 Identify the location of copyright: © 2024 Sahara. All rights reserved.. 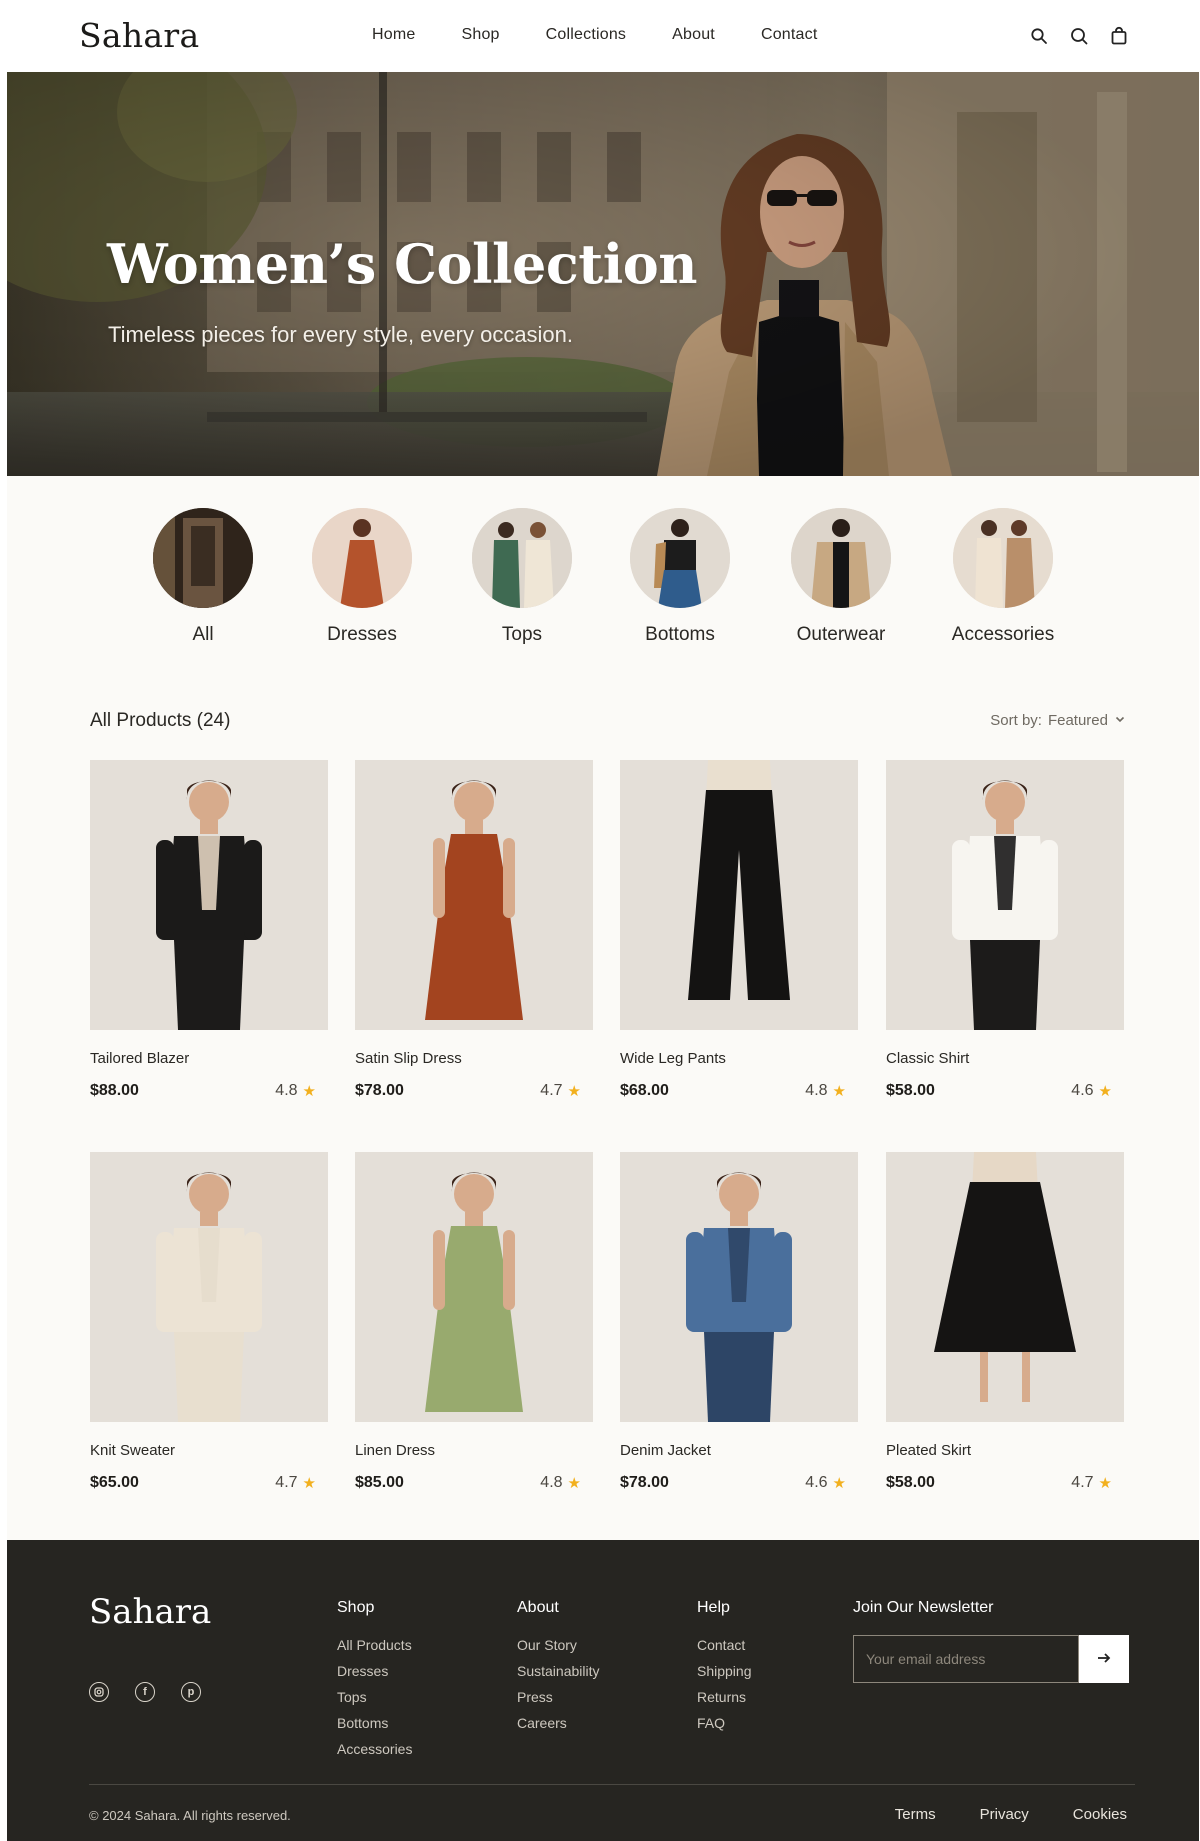
(190, 1815).